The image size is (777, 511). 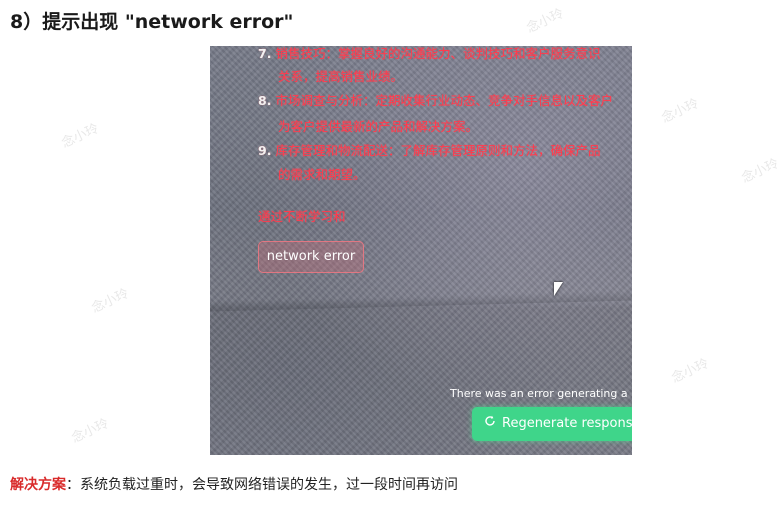 What do you see at coordinates (265, 100) in the screenshot?
I see `list-number: 8.` at bounding box center [265, 100].